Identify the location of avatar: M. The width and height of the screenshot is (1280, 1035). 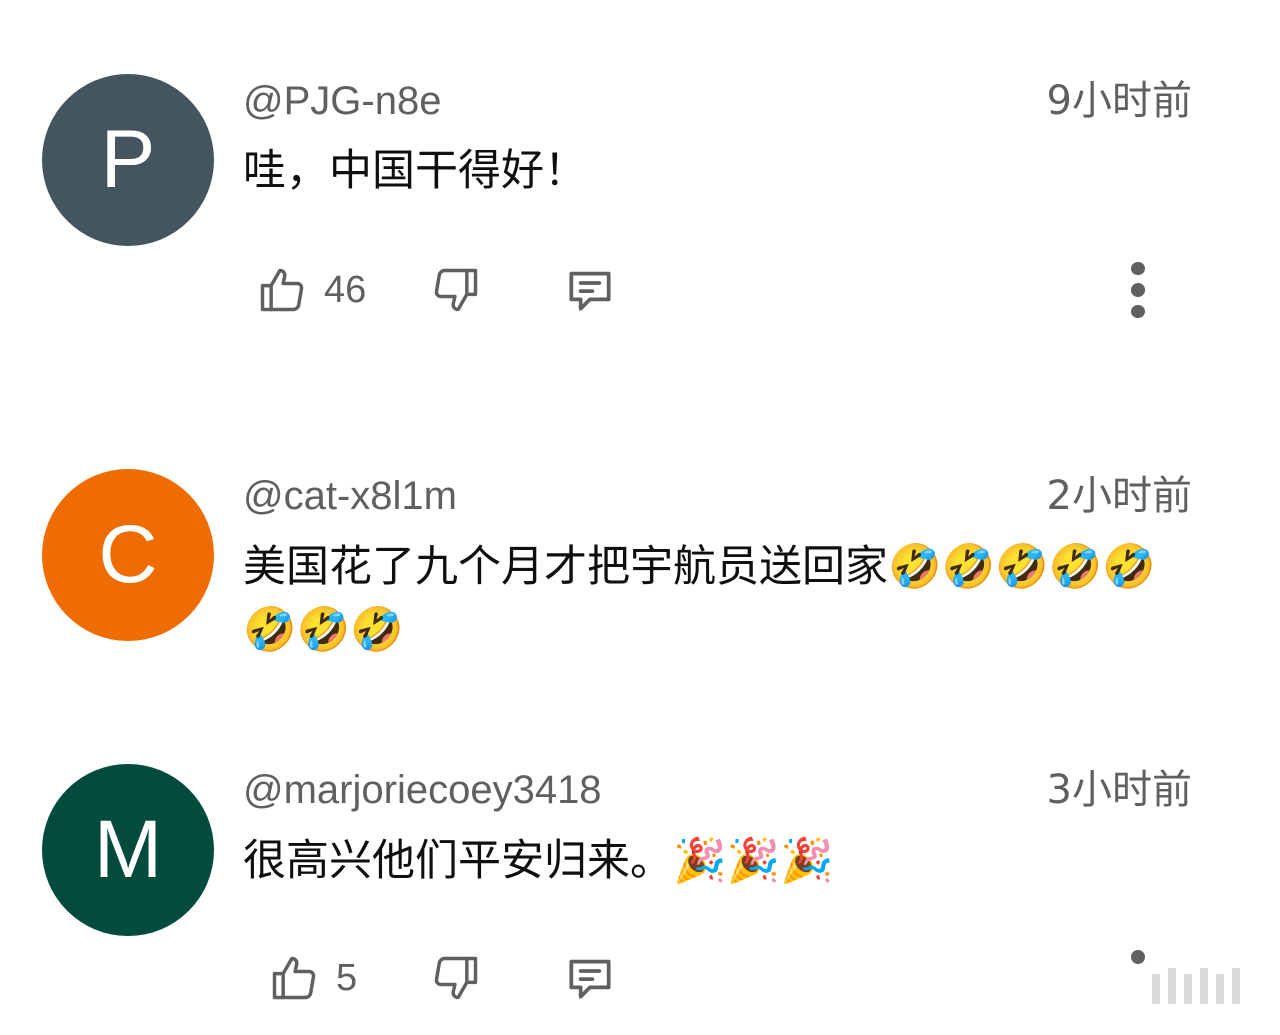
(128, 850).